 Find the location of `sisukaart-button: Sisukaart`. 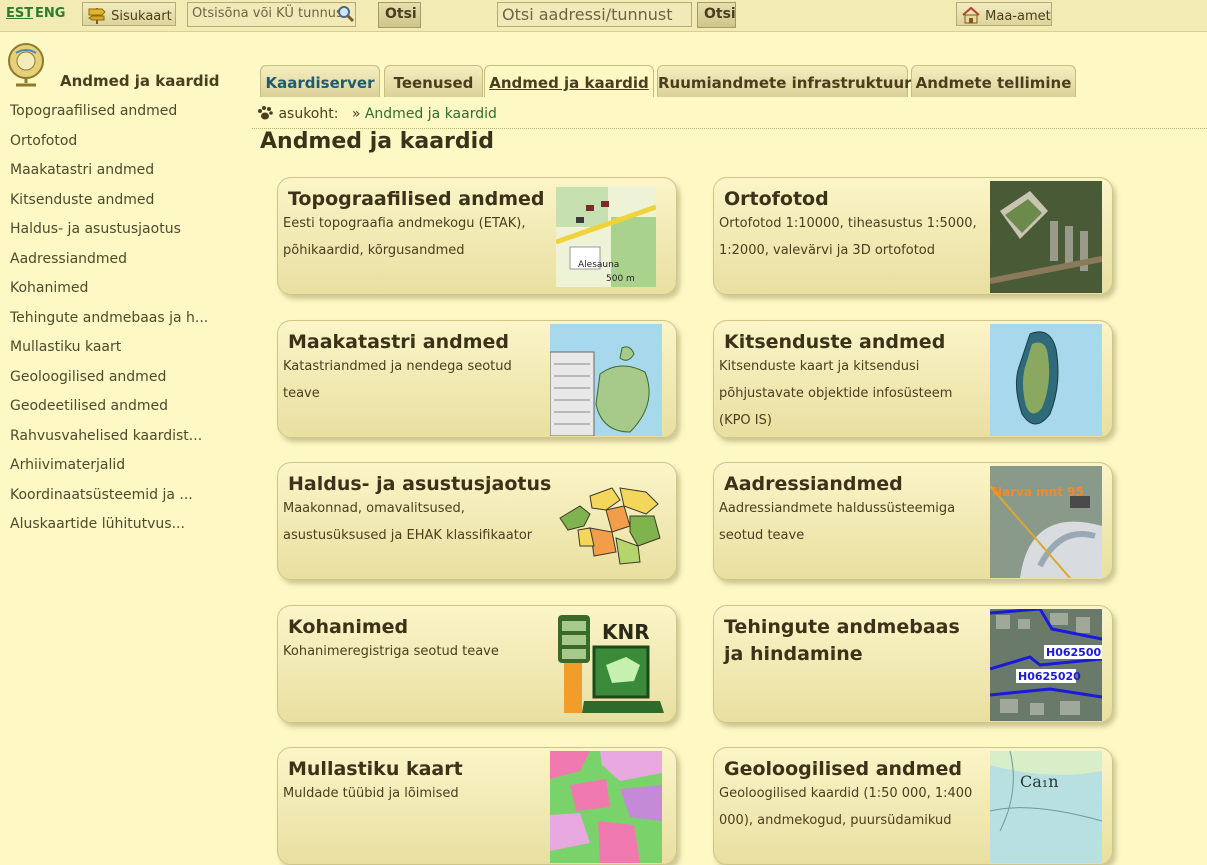

sisukaart-button: Sisukaart is located at coordinates (129, 14).